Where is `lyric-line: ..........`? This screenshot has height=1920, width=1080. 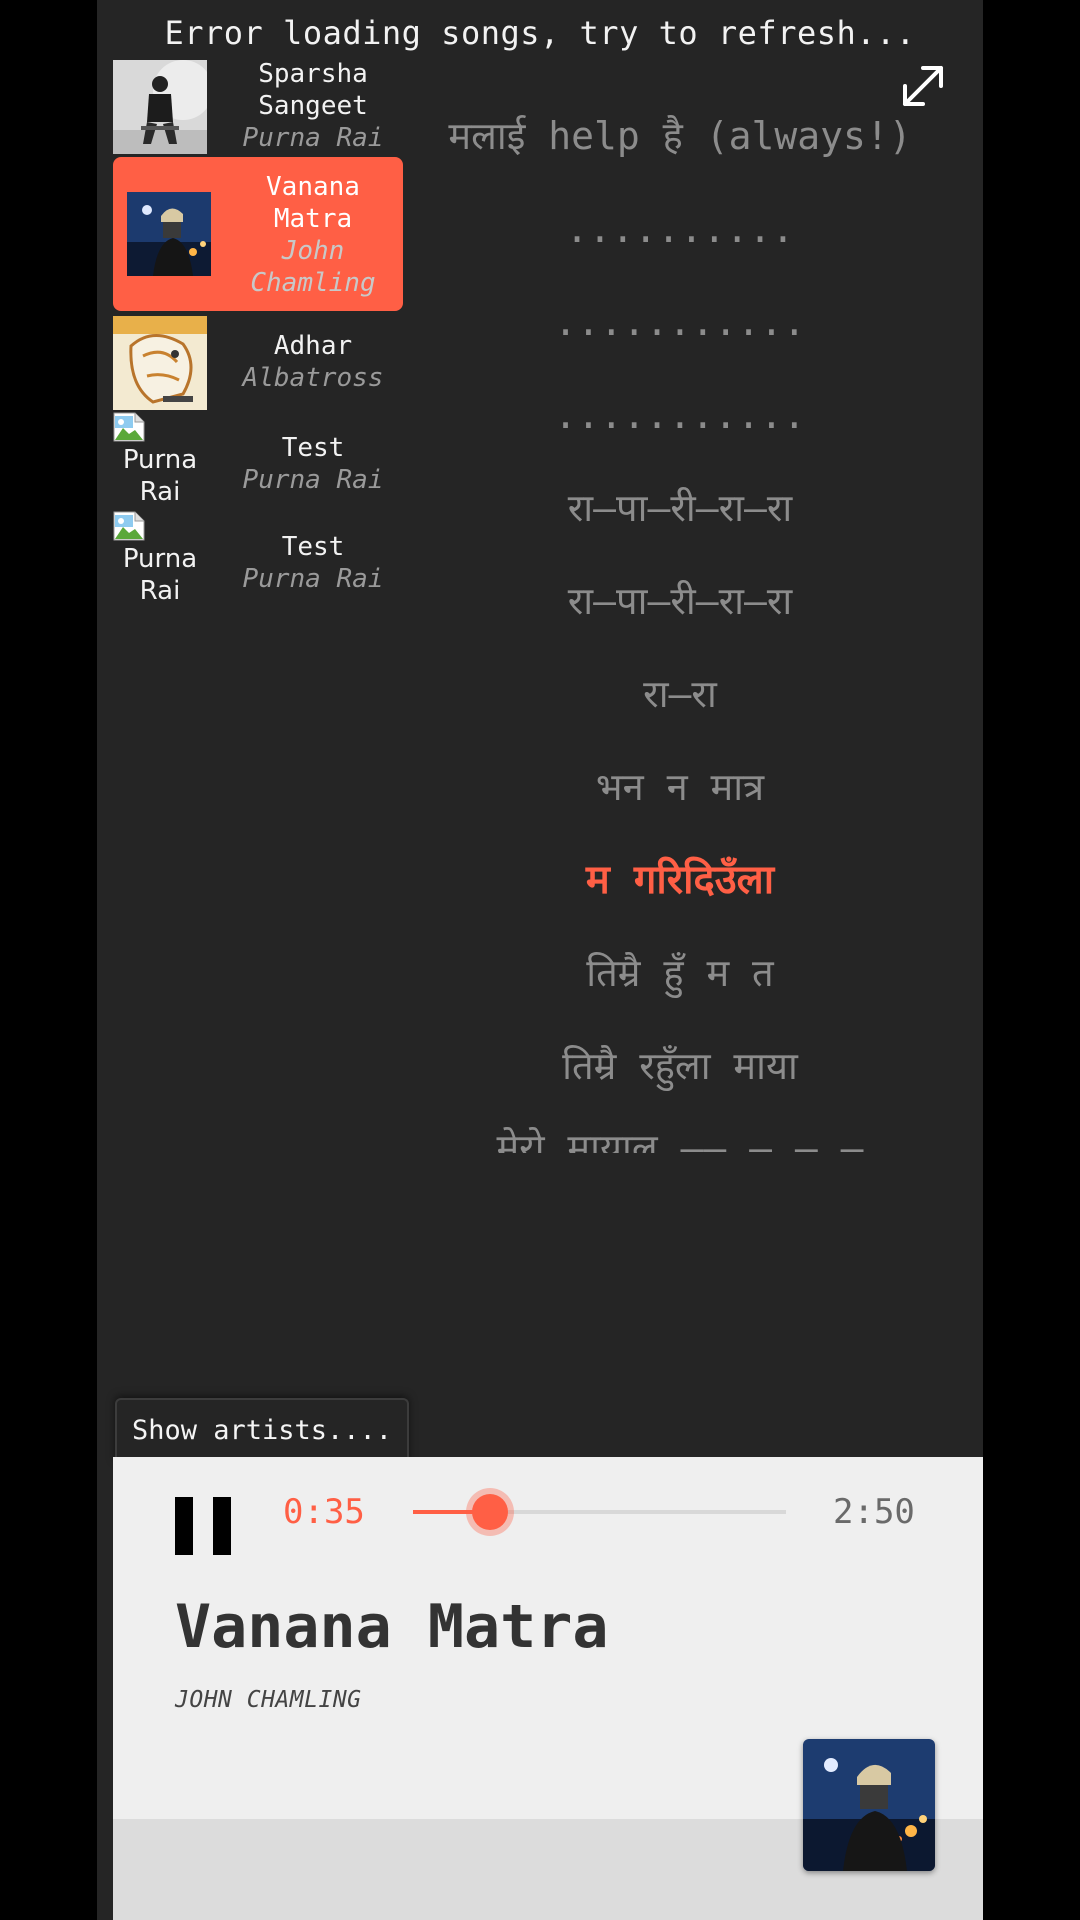 lyric-line: .......... is located at coordinates (680, 229).